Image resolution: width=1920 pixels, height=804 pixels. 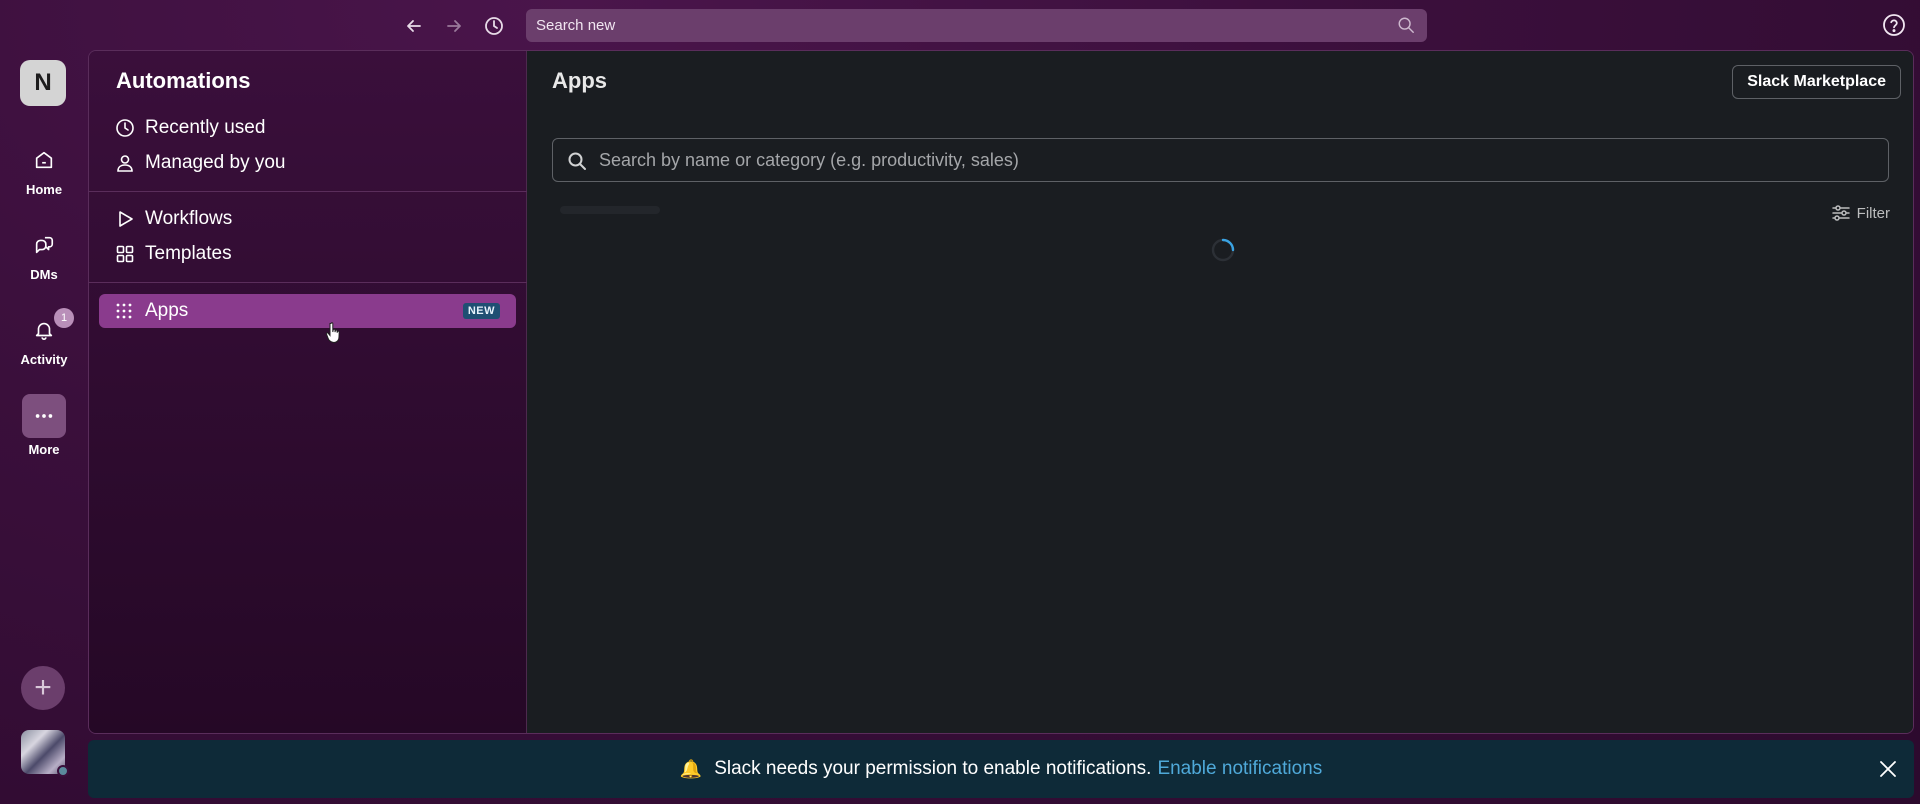 What do you see at coordinates (1894, 25) in the screenshot?
I see `help-circle-icon` at bounding box center [1894, 25].